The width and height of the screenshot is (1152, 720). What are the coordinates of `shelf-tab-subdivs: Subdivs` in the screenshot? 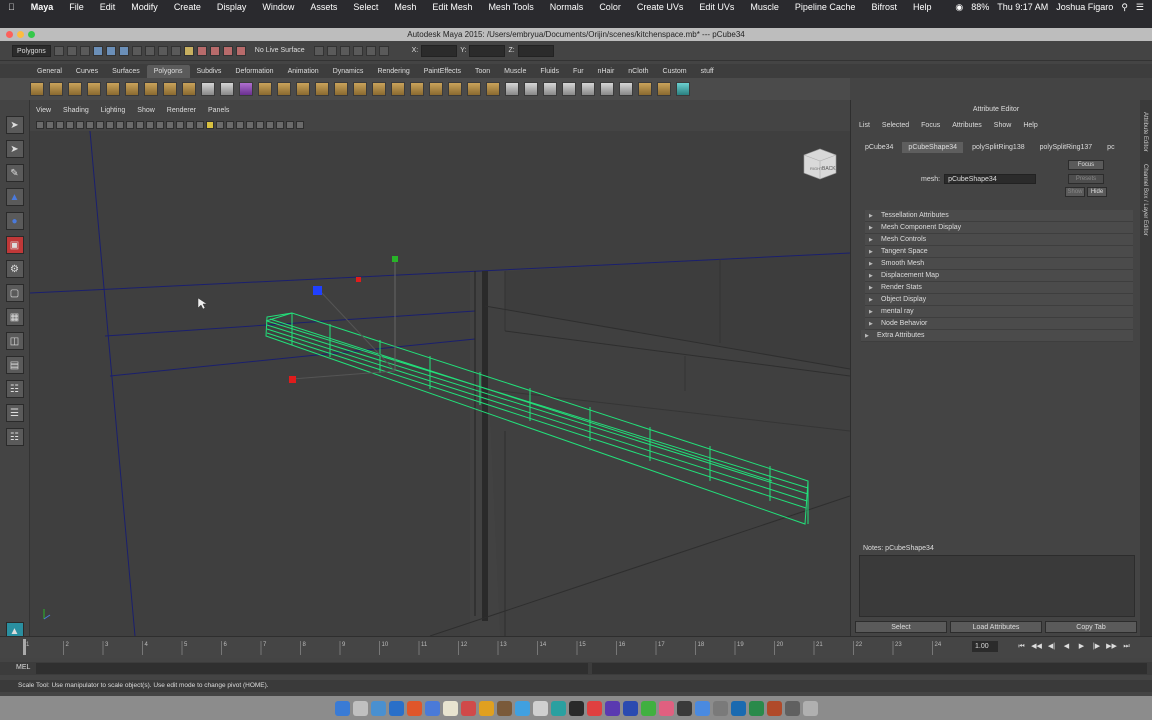 It's located at (209, 71).